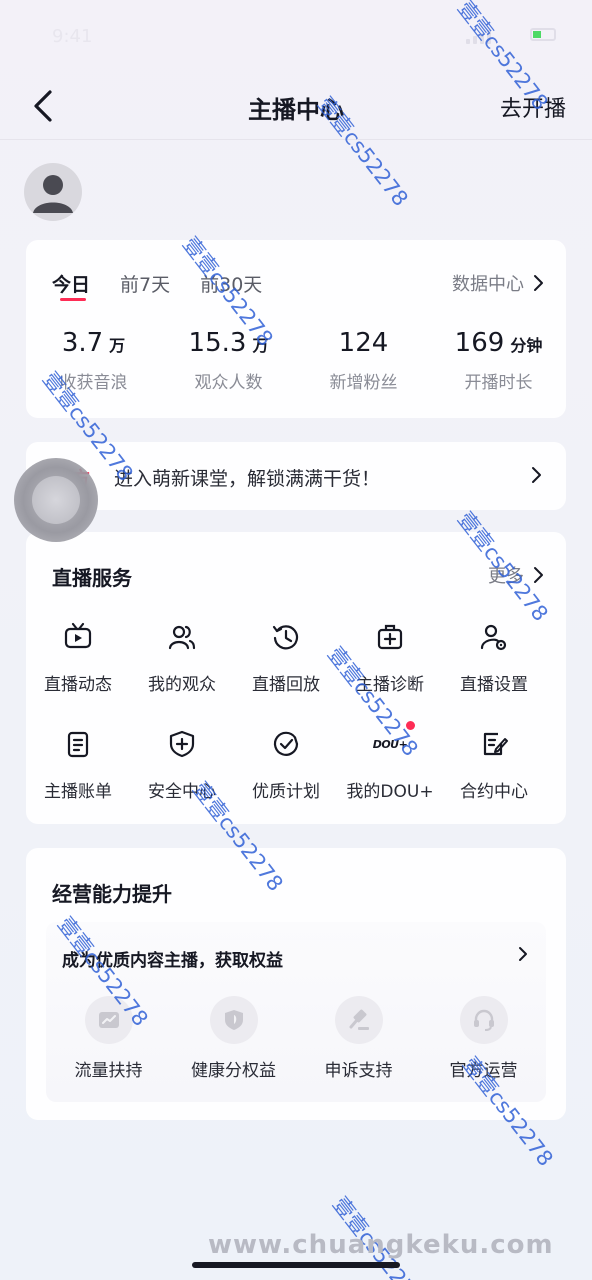 The height and width of the screenshot is (1280, 592). I want to click on stat-new-followers: 124 新增粉丝, so click(363, 360).